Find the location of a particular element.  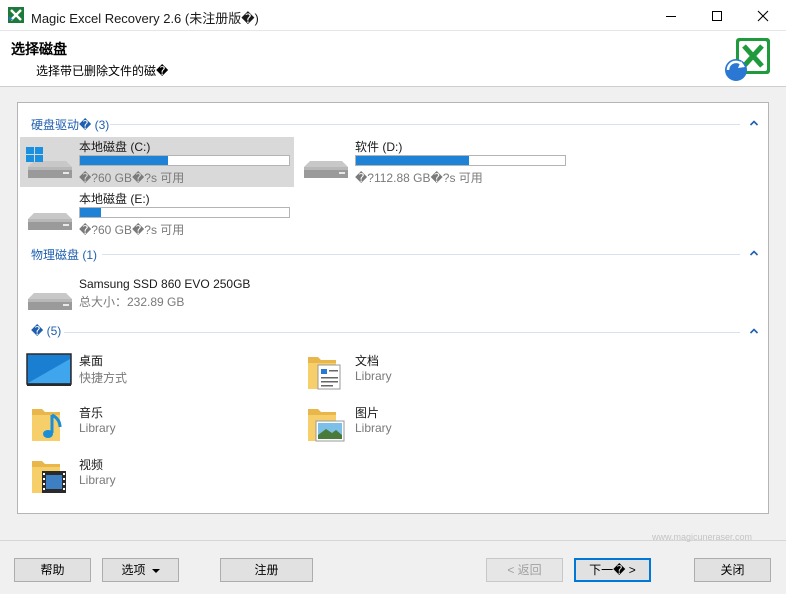

group-physical-disks: 物理磁盘 (1) is located at coordinates (393, 254).